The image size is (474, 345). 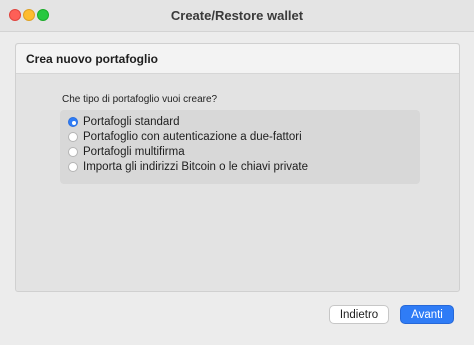 I want to click on option-multisig-wallet: Portafogli multifirma, so click(x=126, y=152).